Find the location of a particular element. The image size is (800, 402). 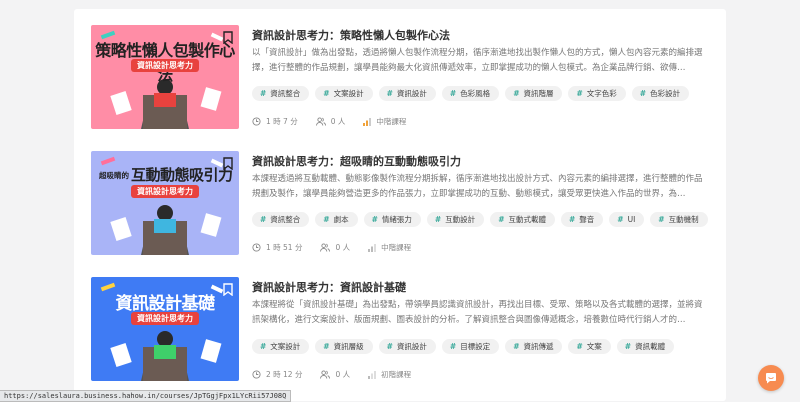

tag-chip: # 文字色彩 is located at coordinates (597, 93).